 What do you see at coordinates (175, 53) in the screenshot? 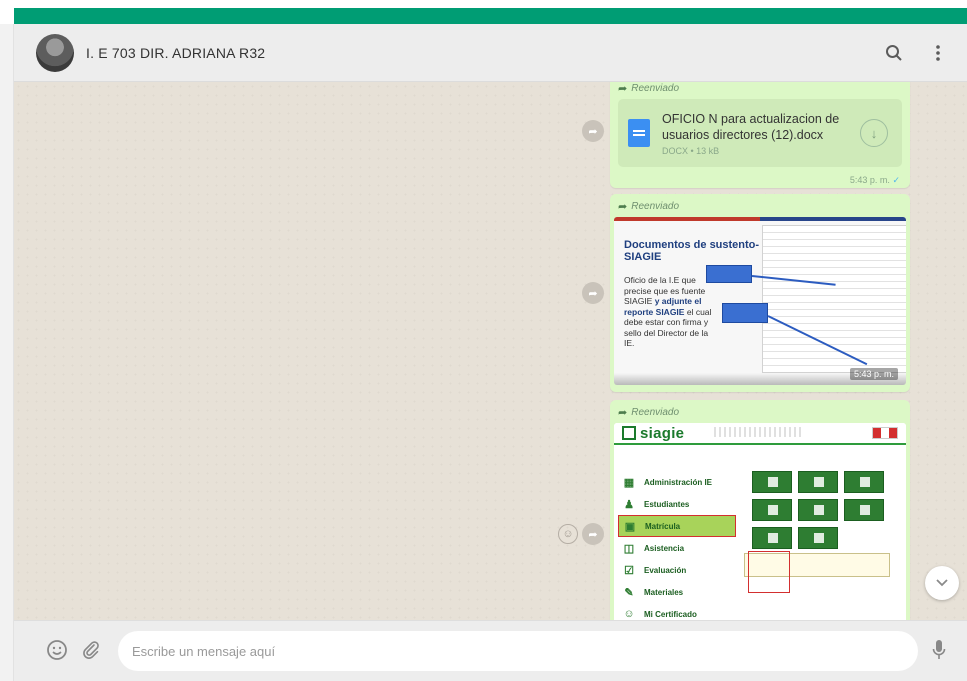
I see `chat-title: I. E 703 DIR. ADRIANA R32` at bounding box center [175, 53].